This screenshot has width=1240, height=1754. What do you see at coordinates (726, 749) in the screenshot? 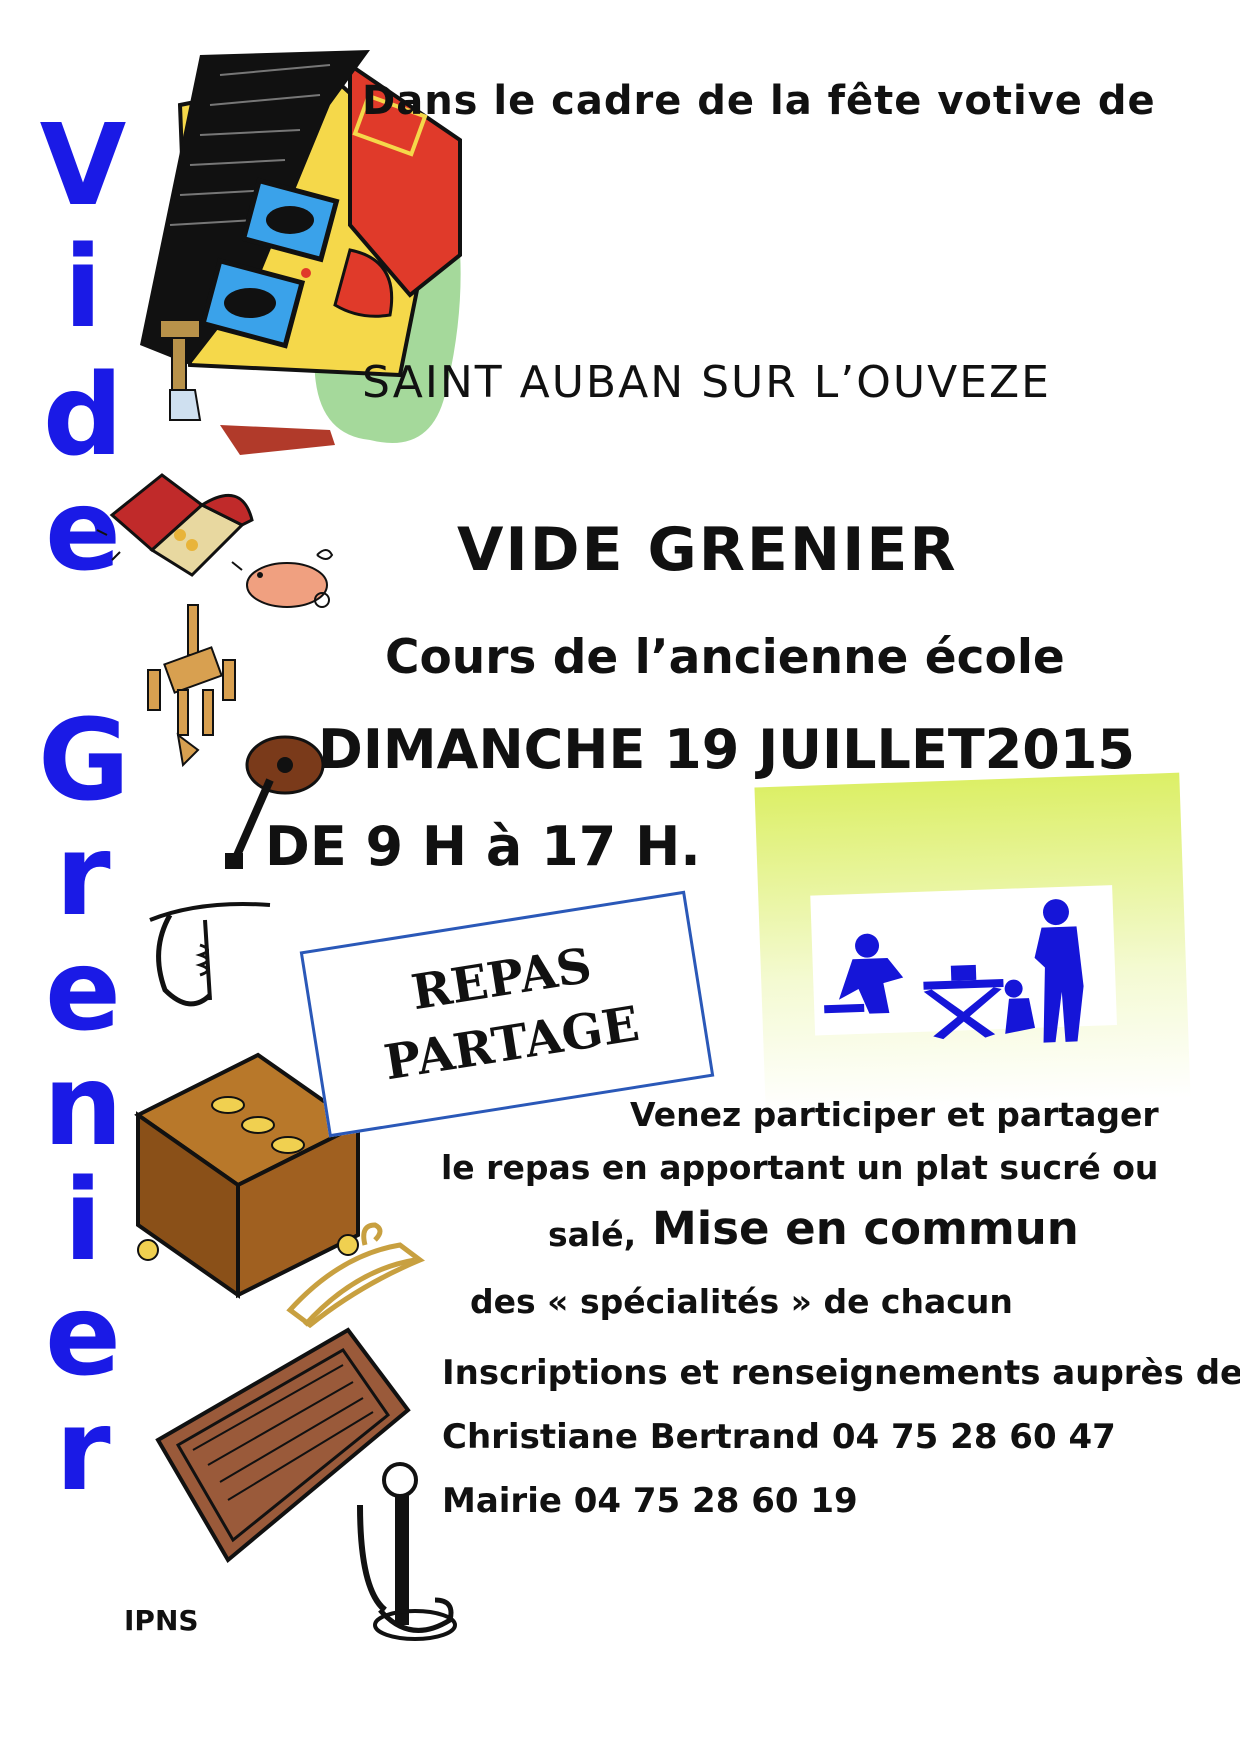
I see `event-date: DIMANCHE 19 JUILLET2015` at bounding box center [726, 749].